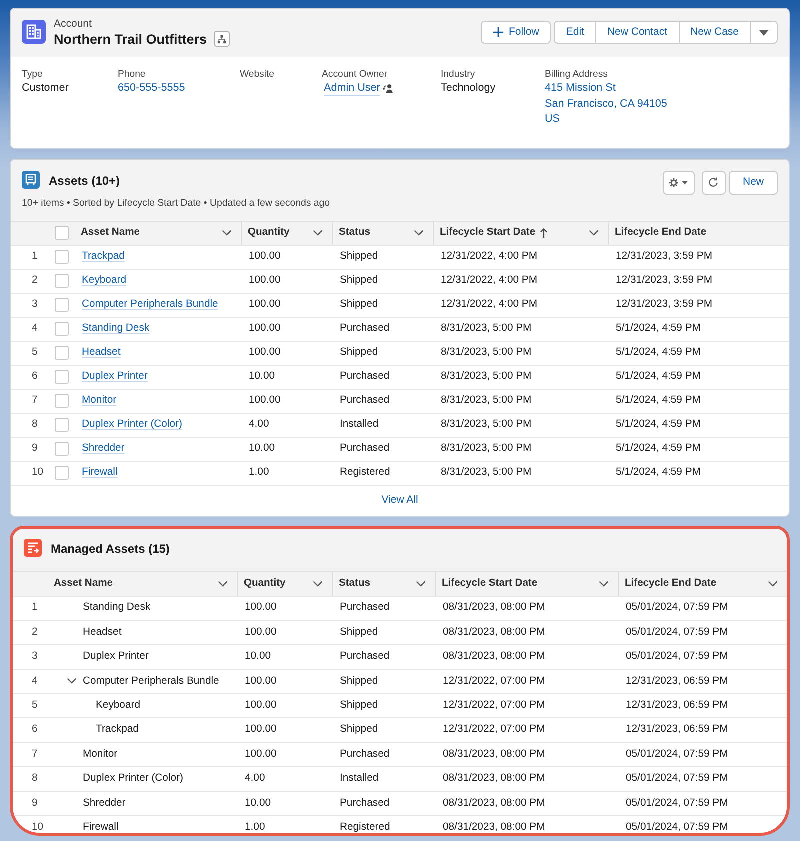 This screenshot has width=800, height=841. What do you see at coordinates (388, 88) in the screenshot?
I see `person-arrow-icon` at bounding box center [388, 88].